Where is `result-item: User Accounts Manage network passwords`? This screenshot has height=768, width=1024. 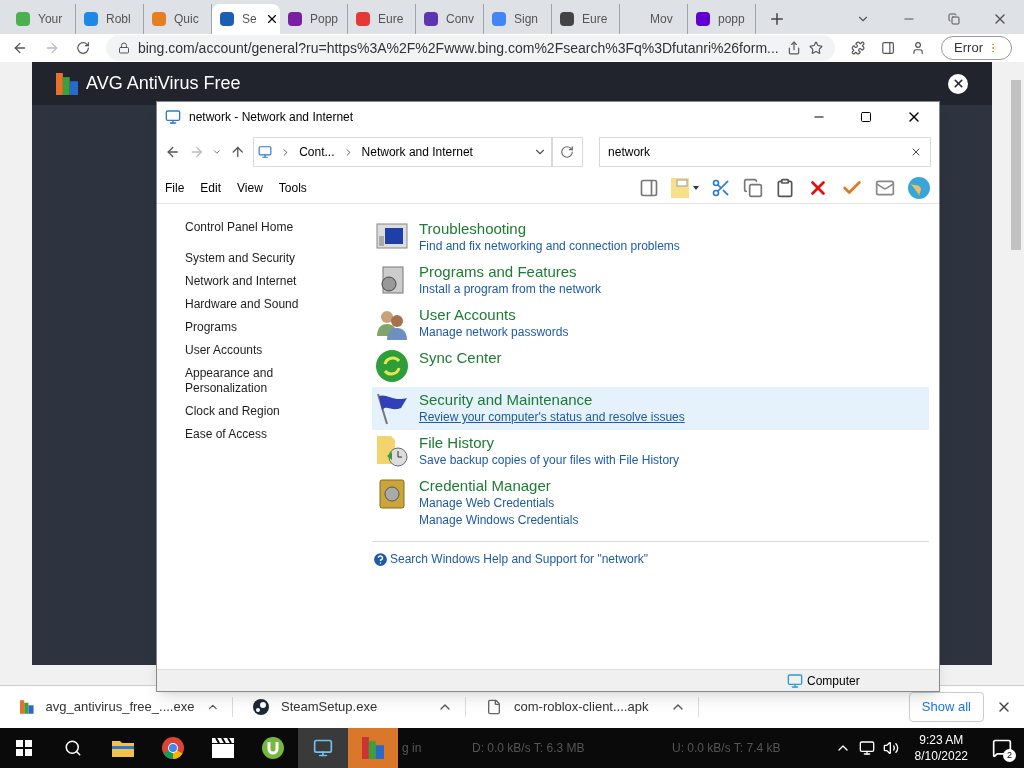 result-item: User Accounts Manage network passwords is located at coordinates (650, 323).